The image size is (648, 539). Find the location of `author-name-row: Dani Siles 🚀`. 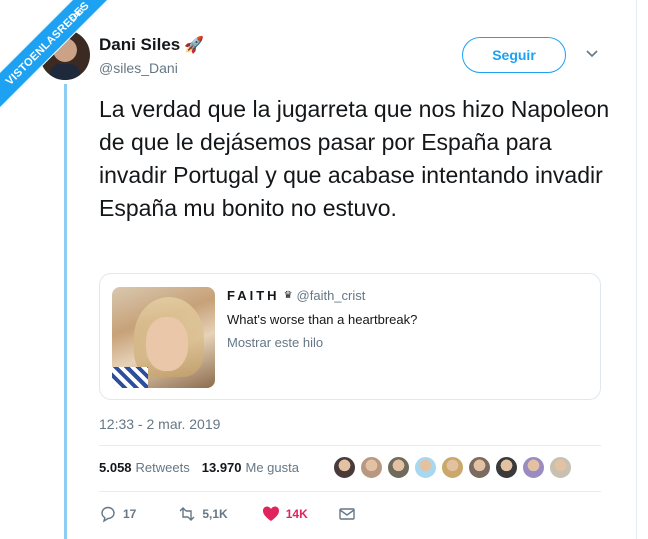

author-name-row: Dani Siles 🚀 is located at coordinates (151, 45).